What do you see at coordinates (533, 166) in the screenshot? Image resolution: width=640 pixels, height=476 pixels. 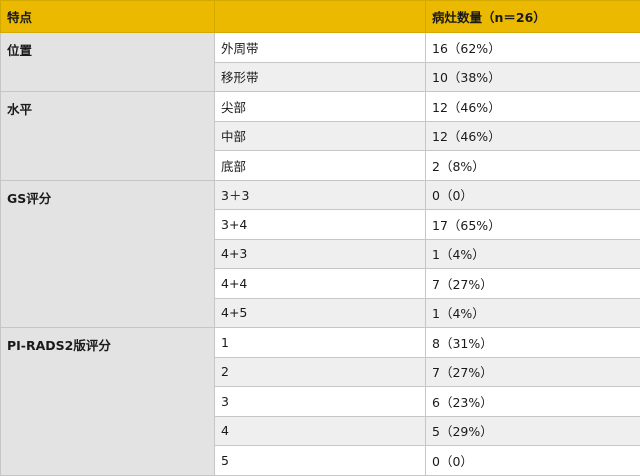 I see `row-value: 2（8%）` at bounding box center [533, 166].